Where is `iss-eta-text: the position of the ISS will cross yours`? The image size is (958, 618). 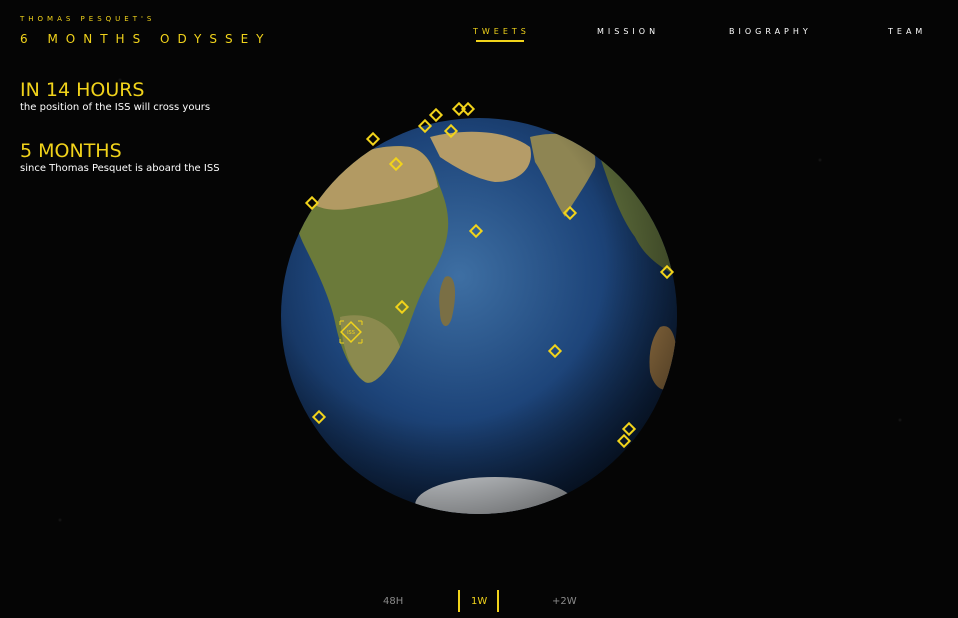 iss-eta-text: the position of the ISS will cross yours is located at coordinates (115, 107).